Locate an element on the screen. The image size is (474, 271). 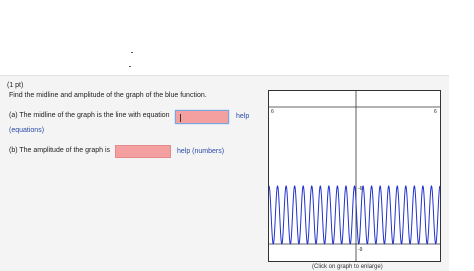
blue-function-curve is located at coordinates (354, 215).